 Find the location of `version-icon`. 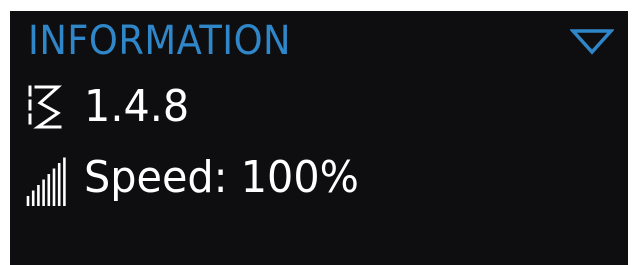

version-icon is located at coordinates (48, 107).